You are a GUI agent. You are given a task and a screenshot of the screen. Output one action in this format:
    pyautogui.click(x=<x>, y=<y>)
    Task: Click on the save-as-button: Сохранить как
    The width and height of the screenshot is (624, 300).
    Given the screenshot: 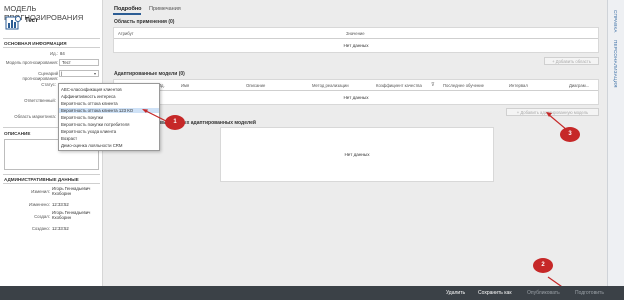 What is the action you would take?
    pyautogui.click(x=495, y=293)
    